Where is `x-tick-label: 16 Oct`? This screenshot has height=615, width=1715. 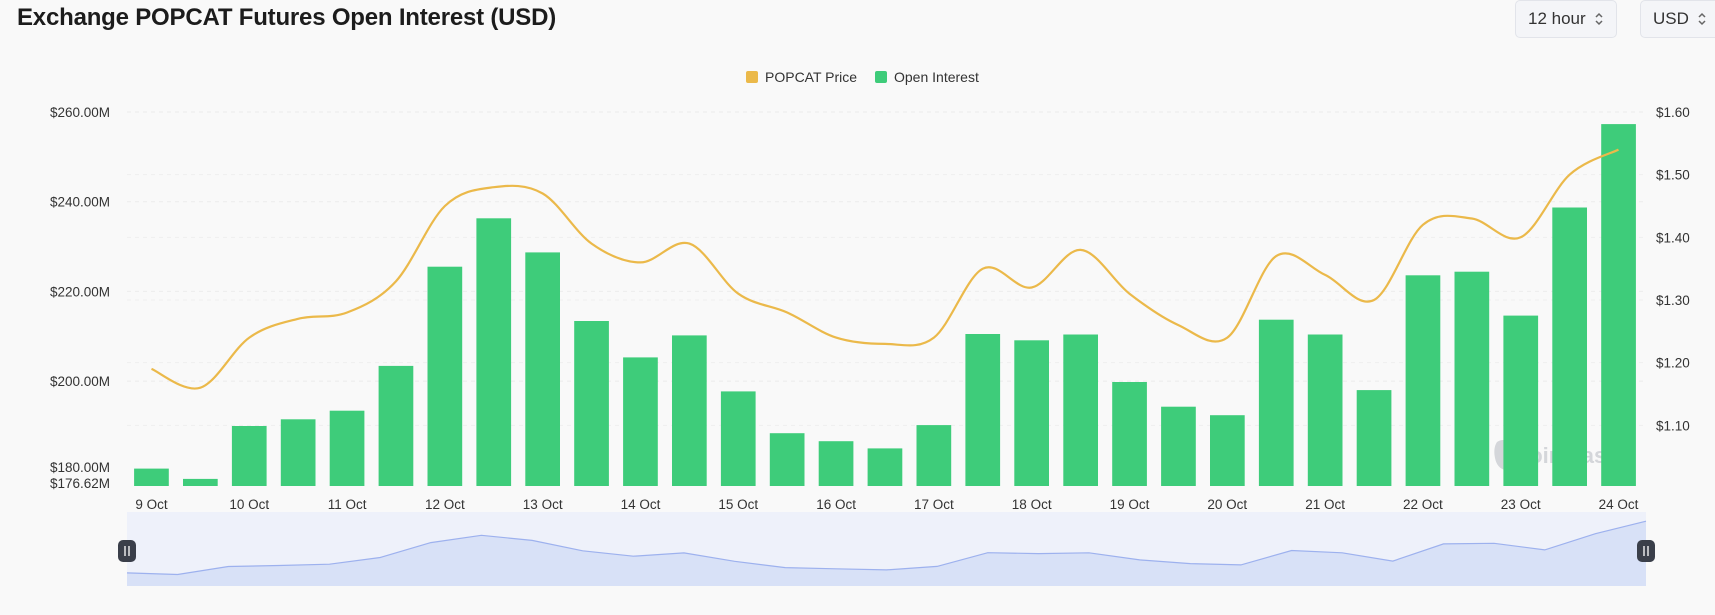
x-tick-label: 16 Oct is located at coordinates (836, 504).